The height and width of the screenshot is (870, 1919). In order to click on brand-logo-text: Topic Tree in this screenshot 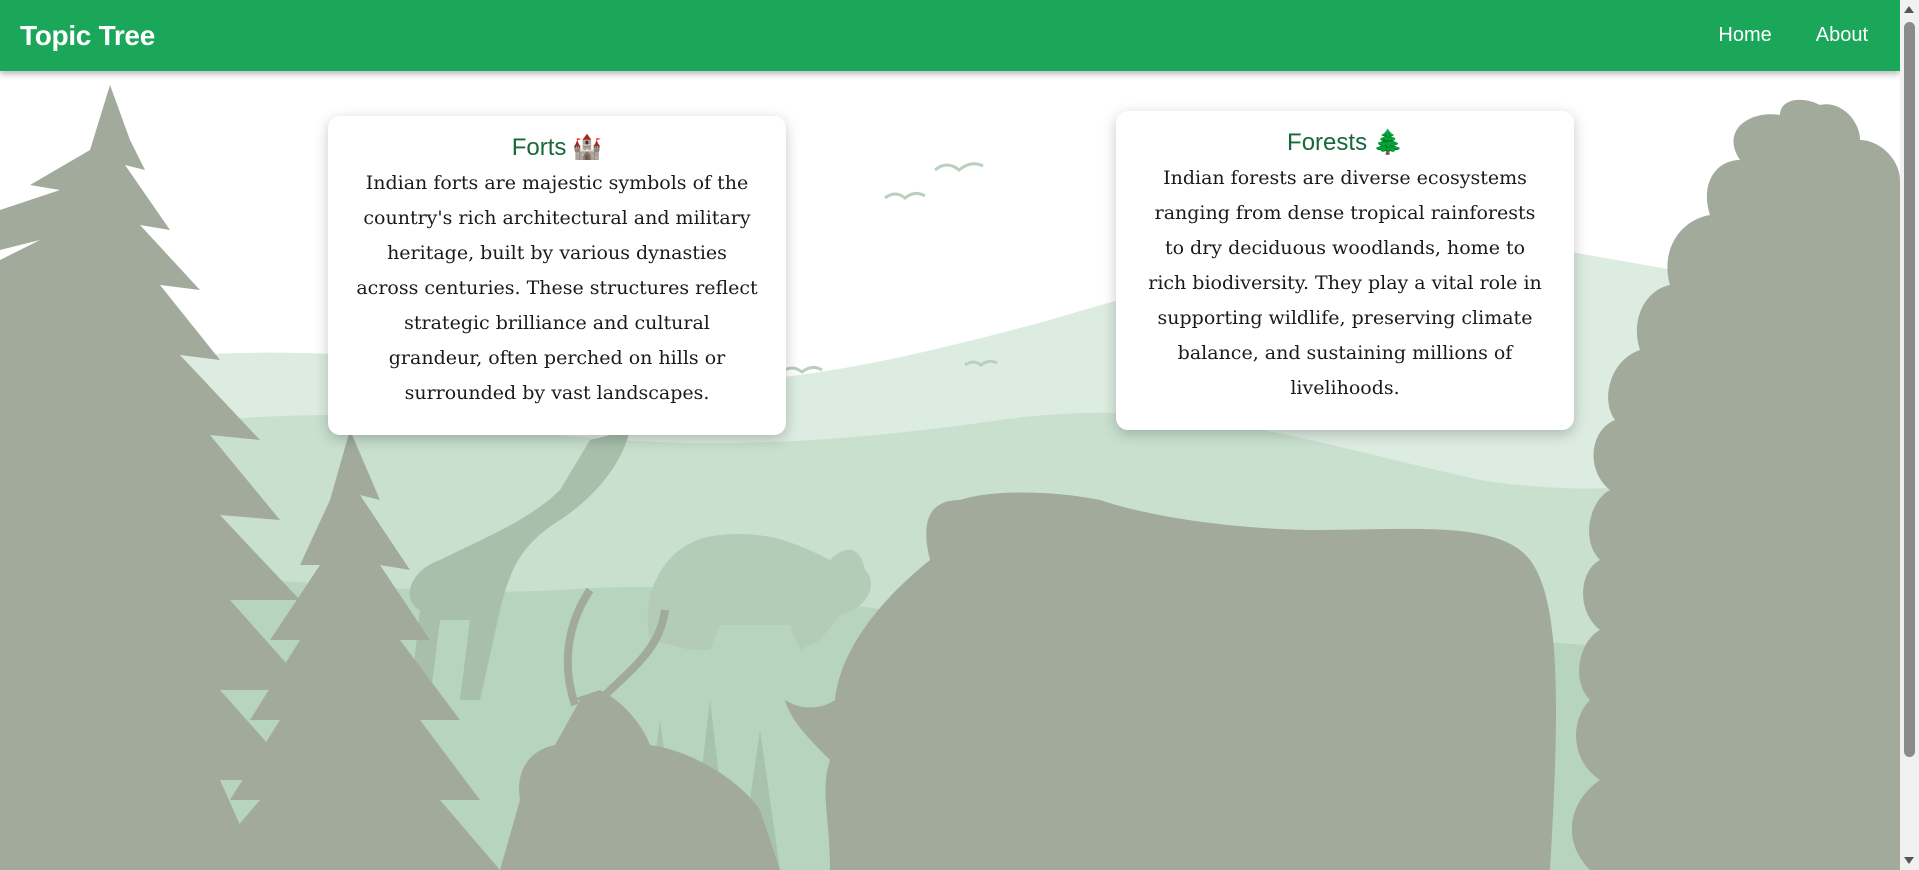, I will do `click(87, 36)`.